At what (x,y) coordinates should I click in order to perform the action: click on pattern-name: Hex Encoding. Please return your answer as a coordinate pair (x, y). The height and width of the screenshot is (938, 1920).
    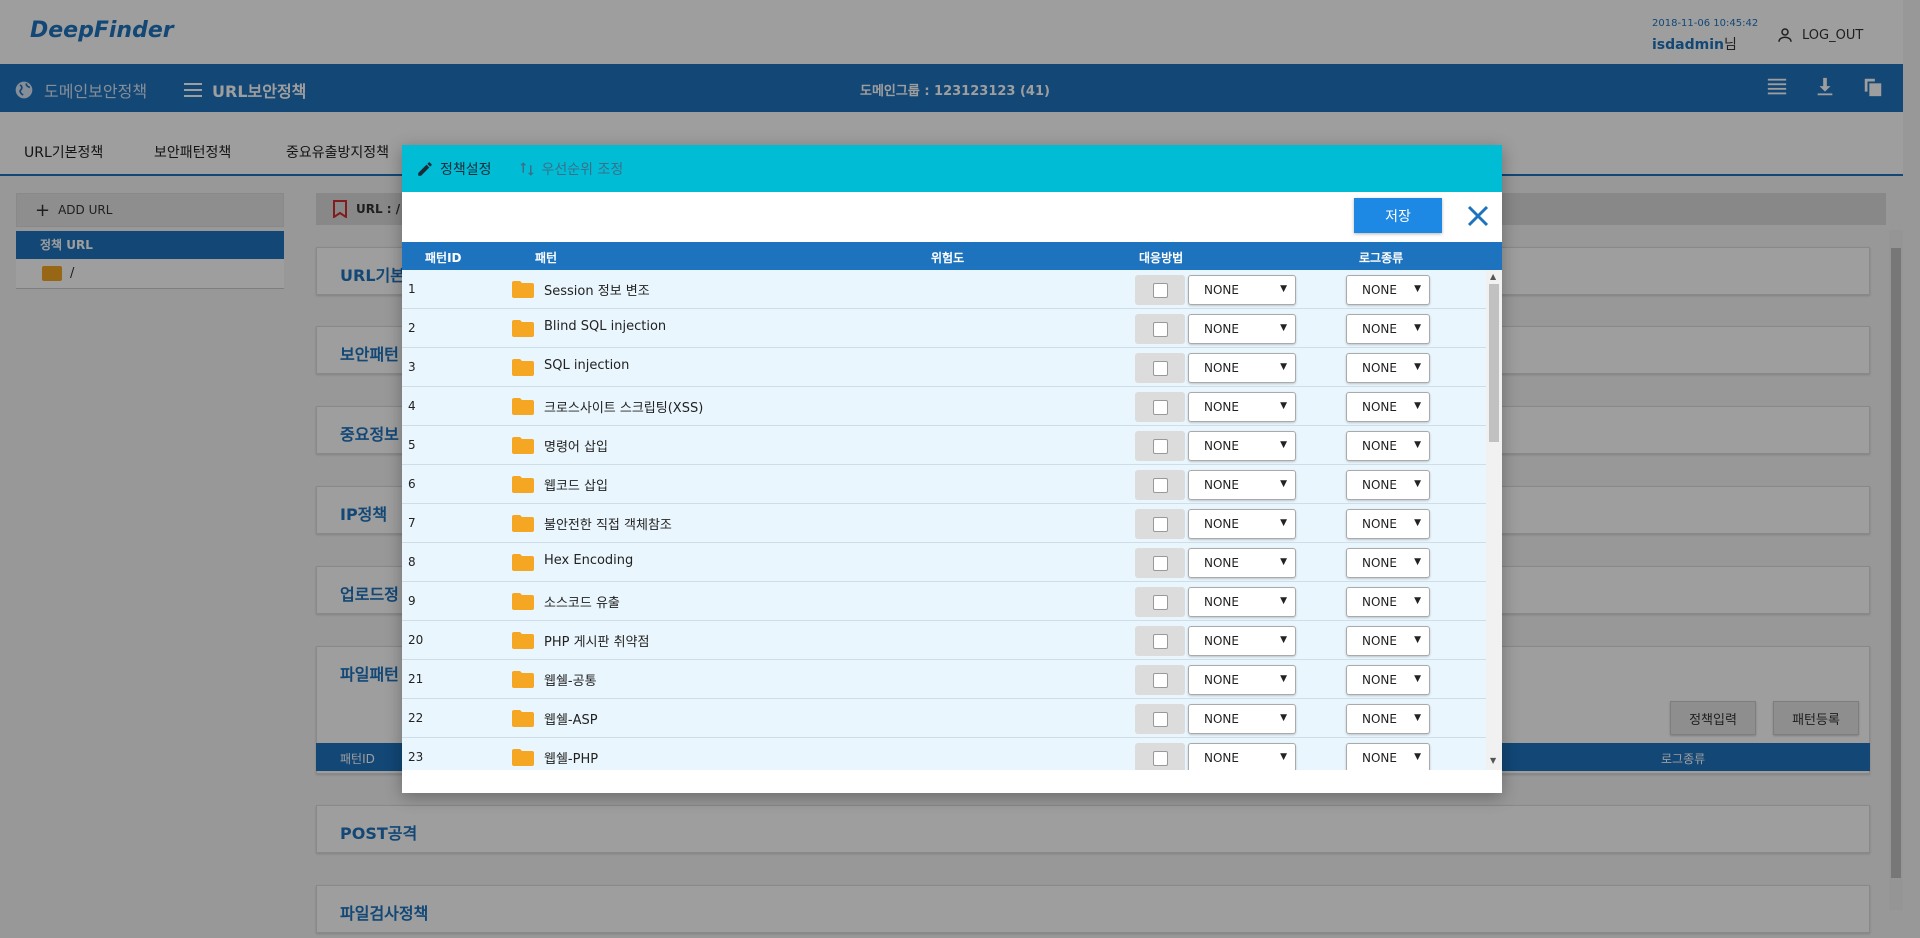
    Looking at the image, I should click on (588, 560).